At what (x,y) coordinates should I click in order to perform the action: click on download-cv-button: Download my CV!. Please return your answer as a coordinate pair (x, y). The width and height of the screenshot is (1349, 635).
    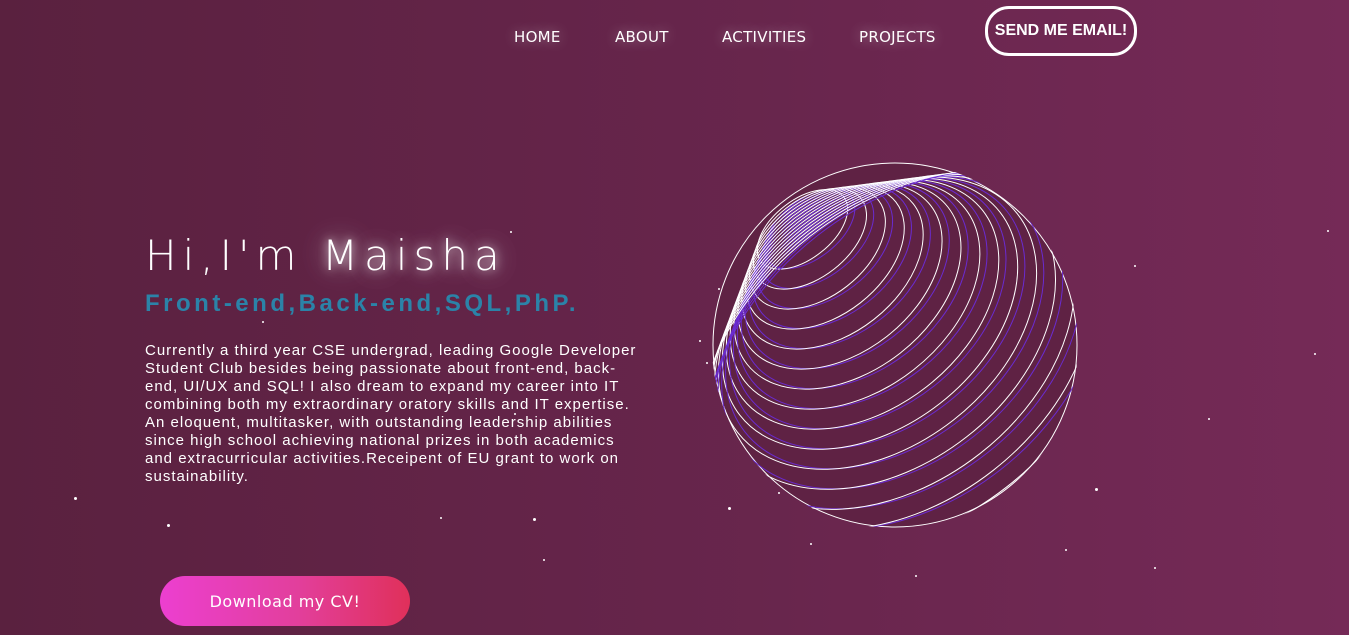
    Looking at the image, I should click on (285, 601).